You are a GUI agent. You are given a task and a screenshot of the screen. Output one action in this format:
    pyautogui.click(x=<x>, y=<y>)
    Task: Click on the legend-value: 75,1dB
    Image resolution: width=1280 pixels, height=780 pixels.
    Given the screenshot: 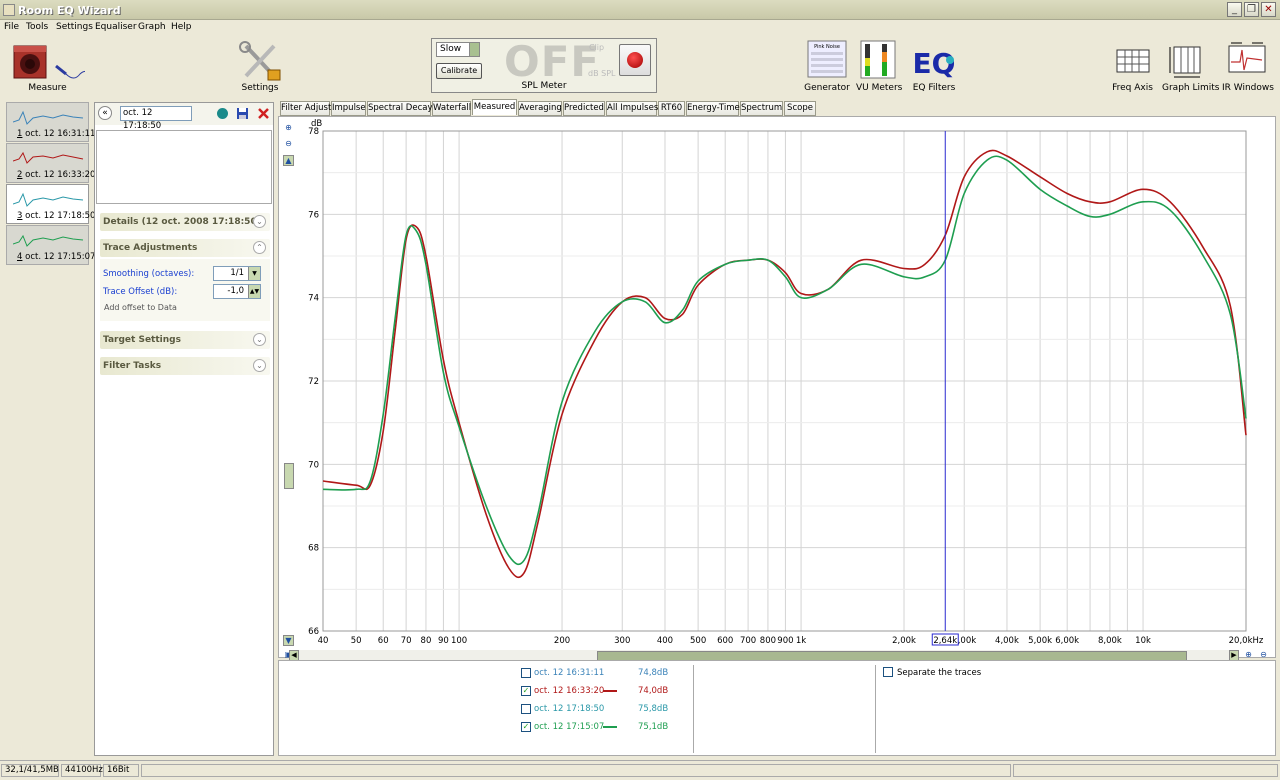 What is the action you would take?
    pyautogui.click(x=653, y=727)
    